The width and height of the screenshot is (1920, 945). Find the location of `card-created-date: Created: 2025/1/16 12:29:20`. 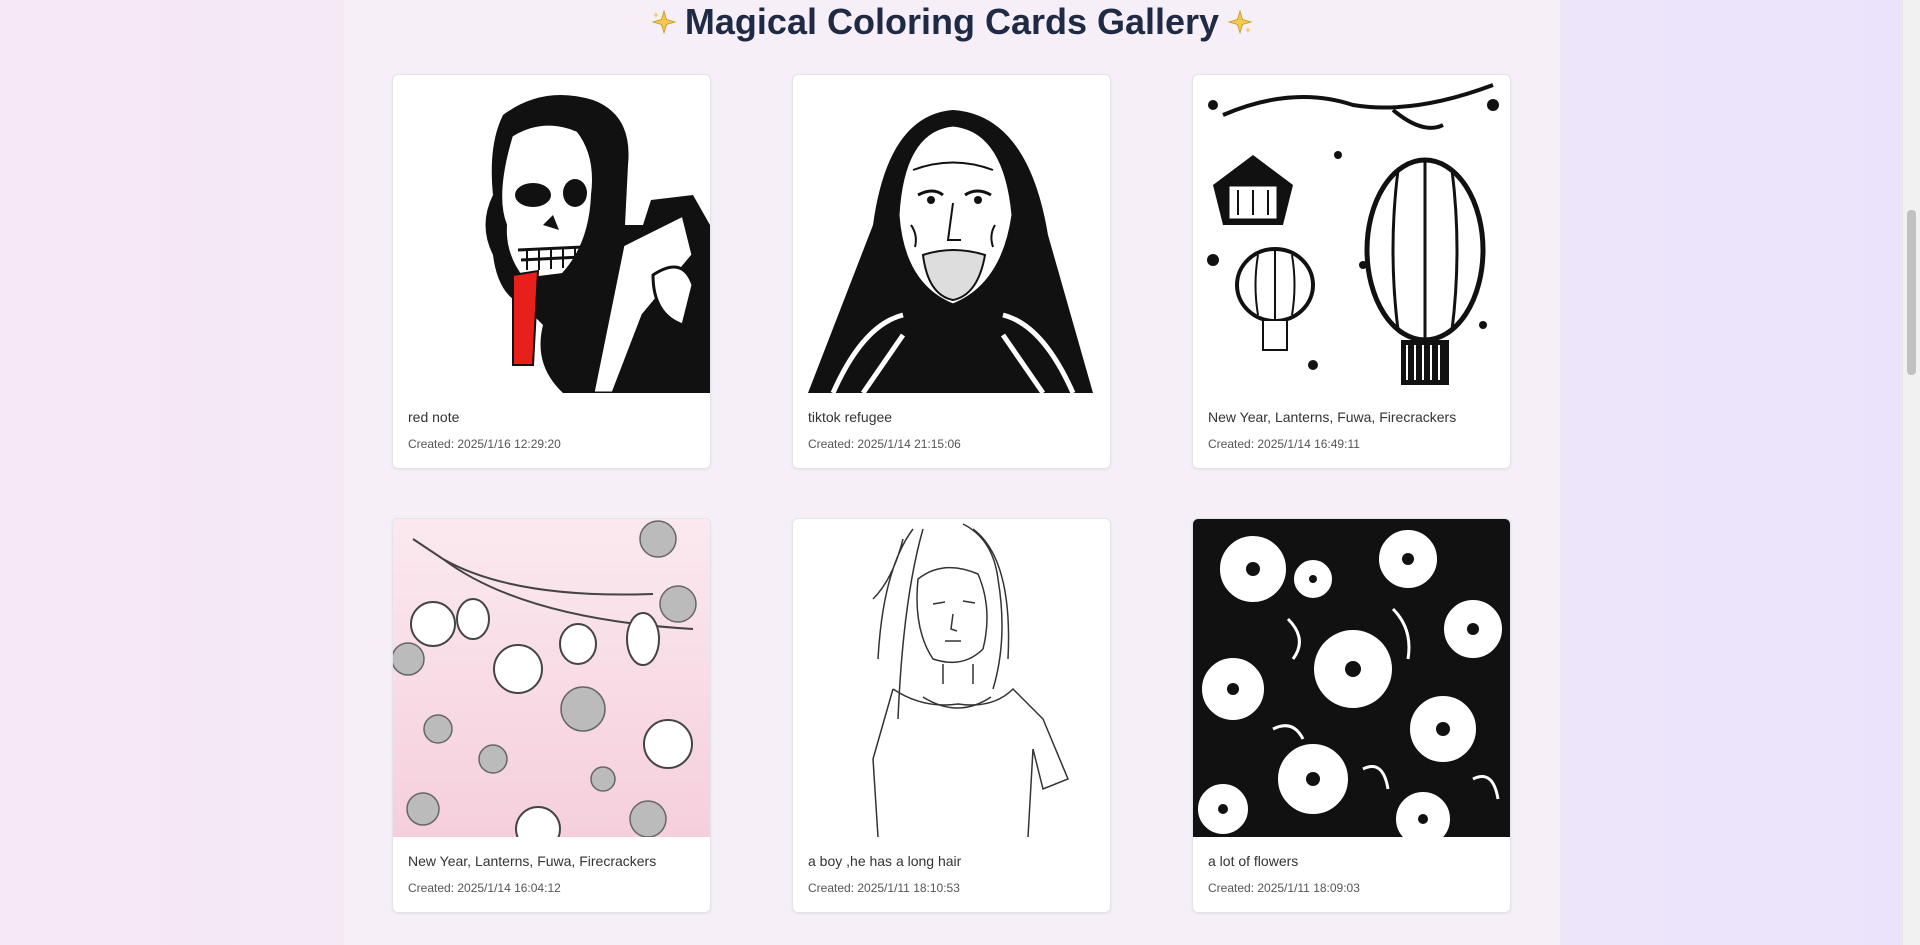

card-created-date: Created: 2025/1/16 12:29:20 is located at coordinates (484, 444).